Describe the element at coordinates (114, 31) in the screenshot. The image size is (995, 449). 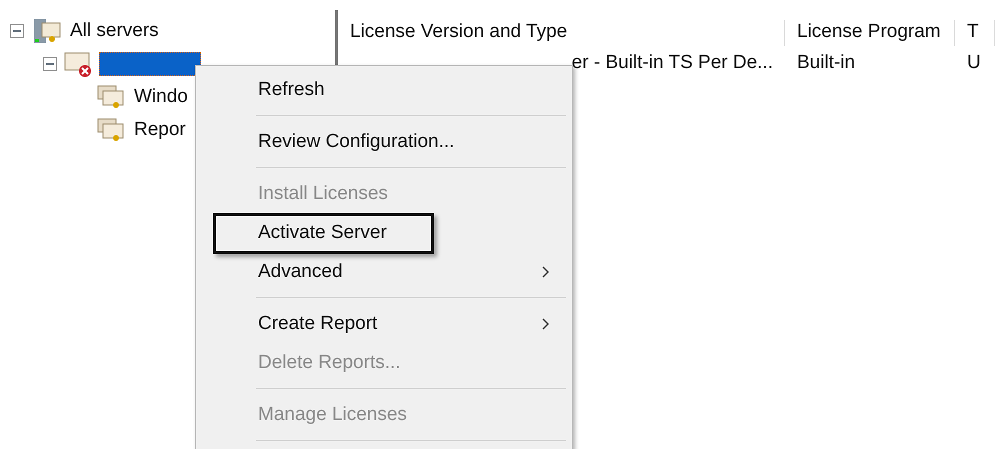
I see `tree-item: All servers` at that location.